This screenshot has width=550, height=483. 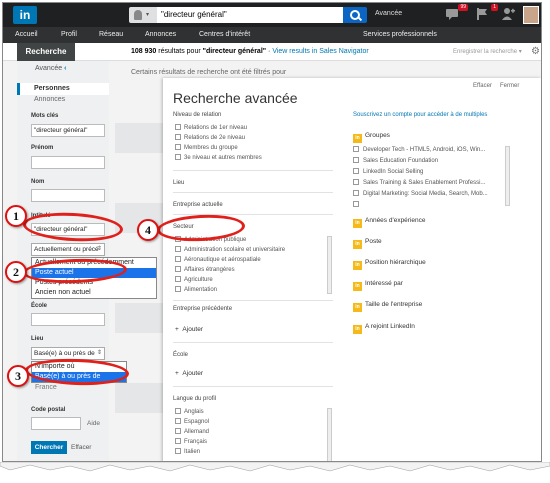 What do you see at coordinates (68, 162) in the screenshot?
I see `firstname-input` at bounding box center [68, 162].